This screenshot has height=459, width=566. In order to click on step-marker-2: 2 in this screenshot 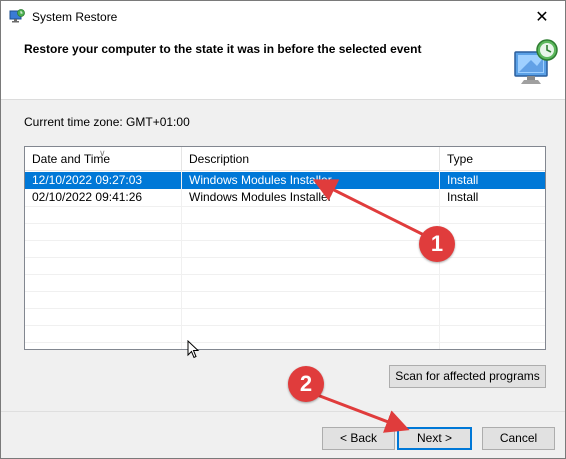, I will do `click(306, 384)`.